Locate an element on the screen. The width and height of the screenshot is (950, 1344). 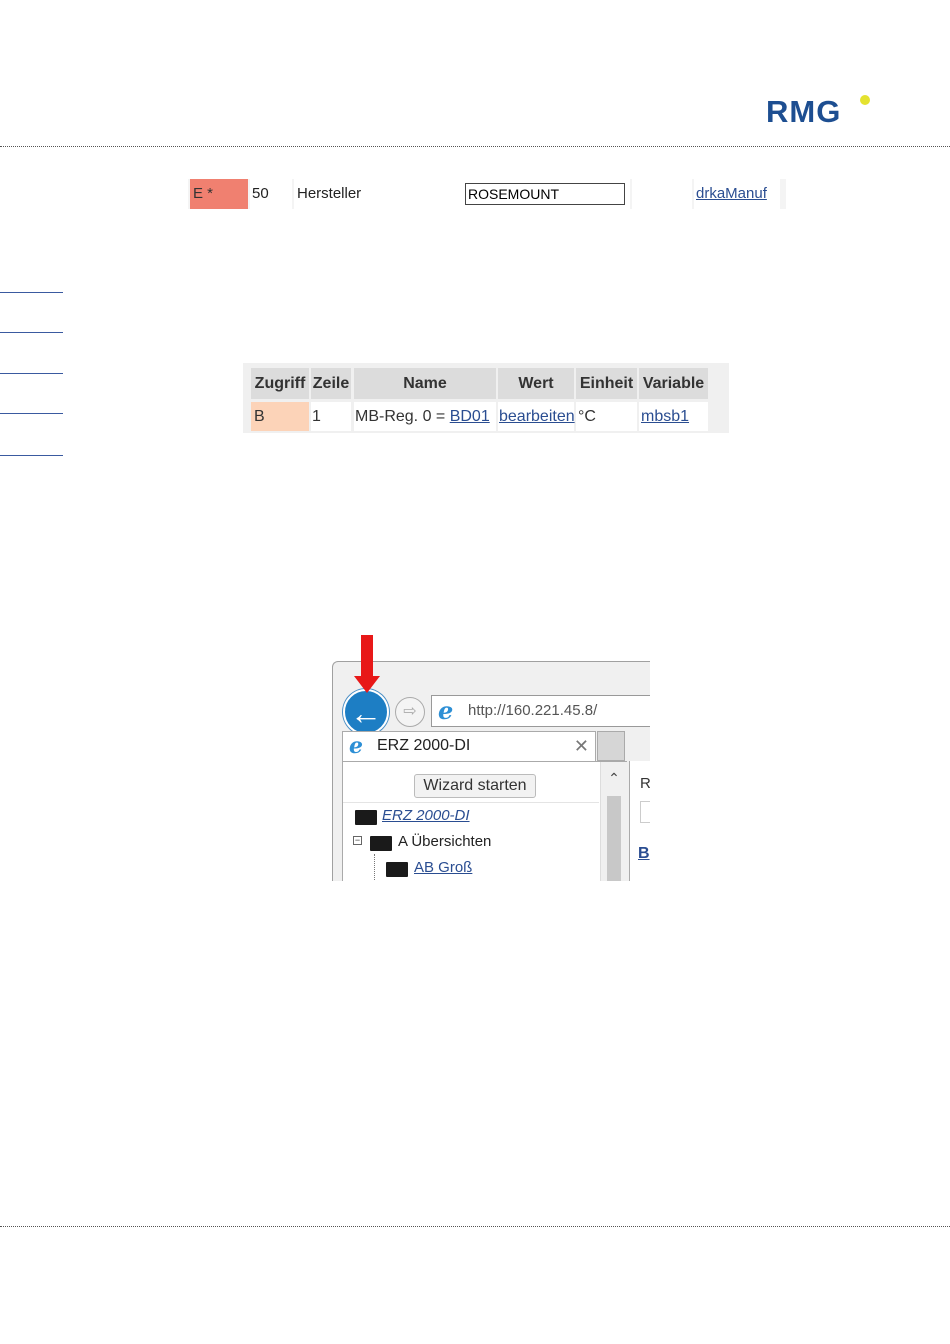
divider is located at coordinates (471, 802).